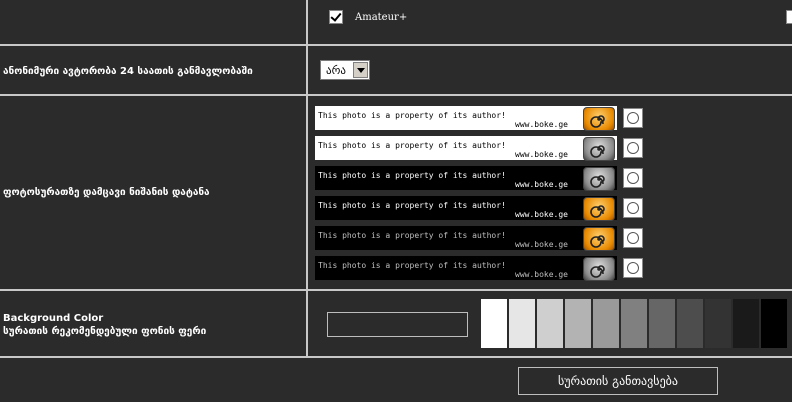 The height and width of the screenshot is (402, 792). I want to click on watermark-label: ფოტოსურათზე დამცავი ნიშანის დატანა, so click(106, 192).